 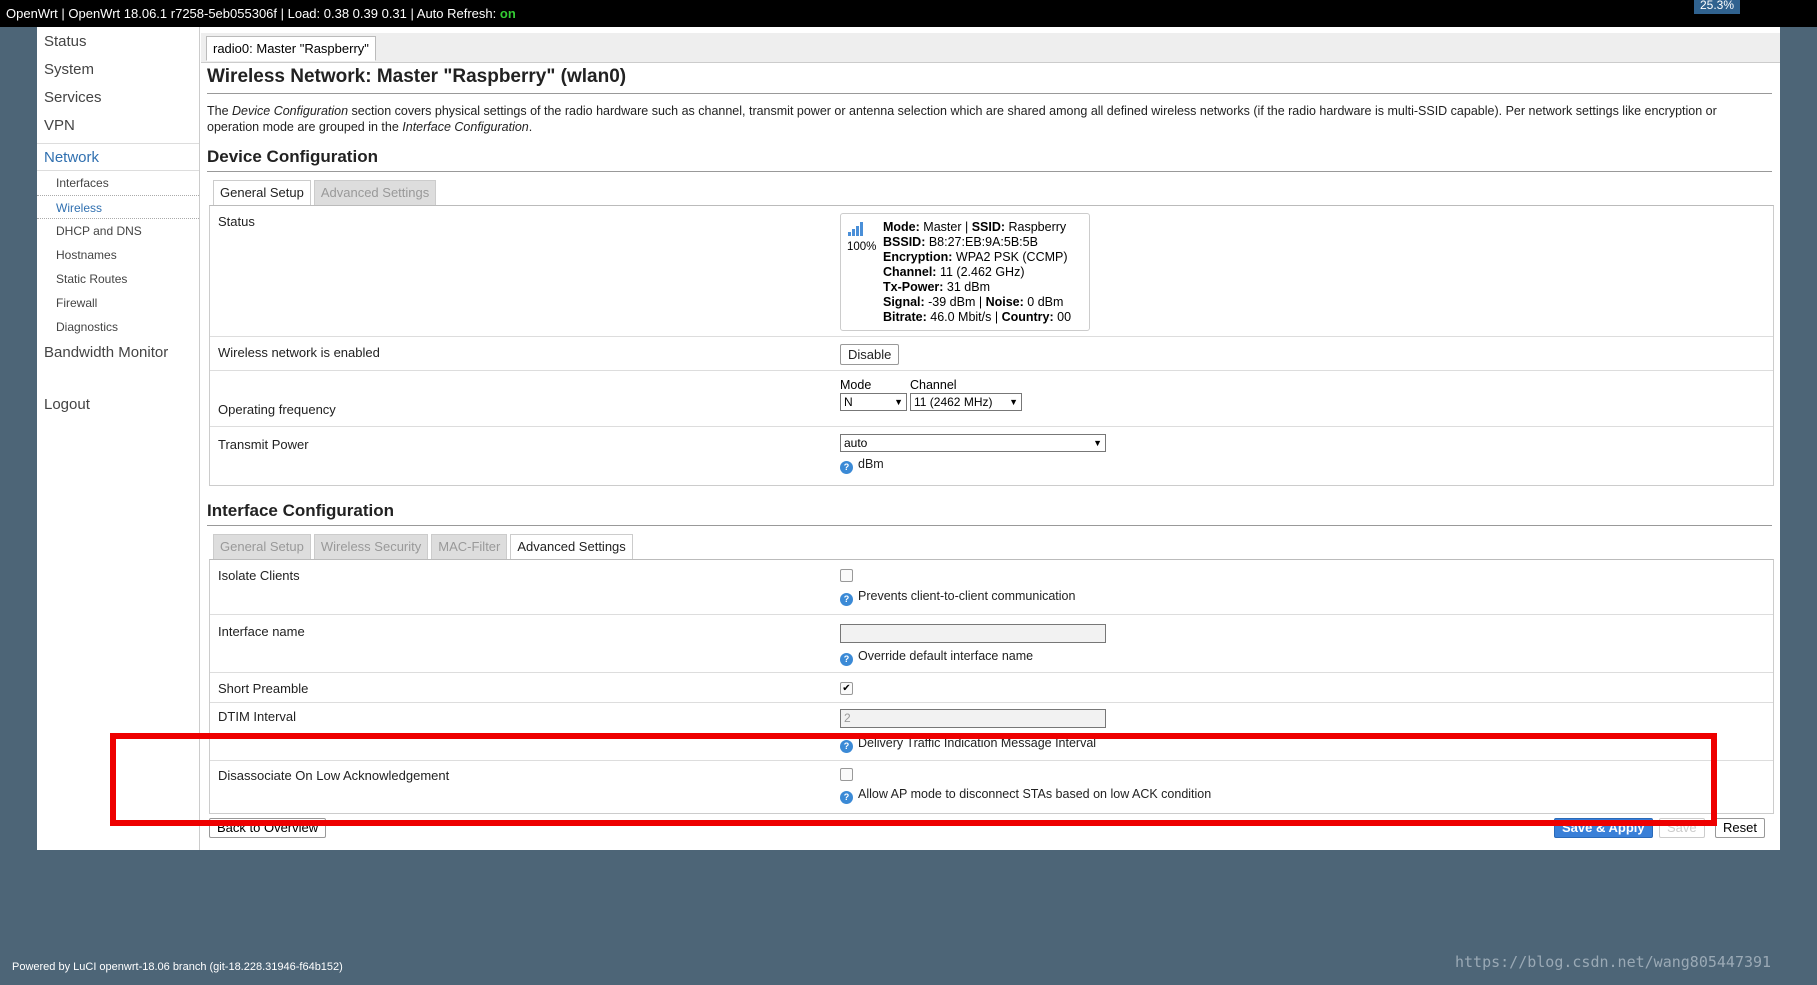 I want to click on sidebar-item-wireless: Wireless, so click(x=118, y=207).